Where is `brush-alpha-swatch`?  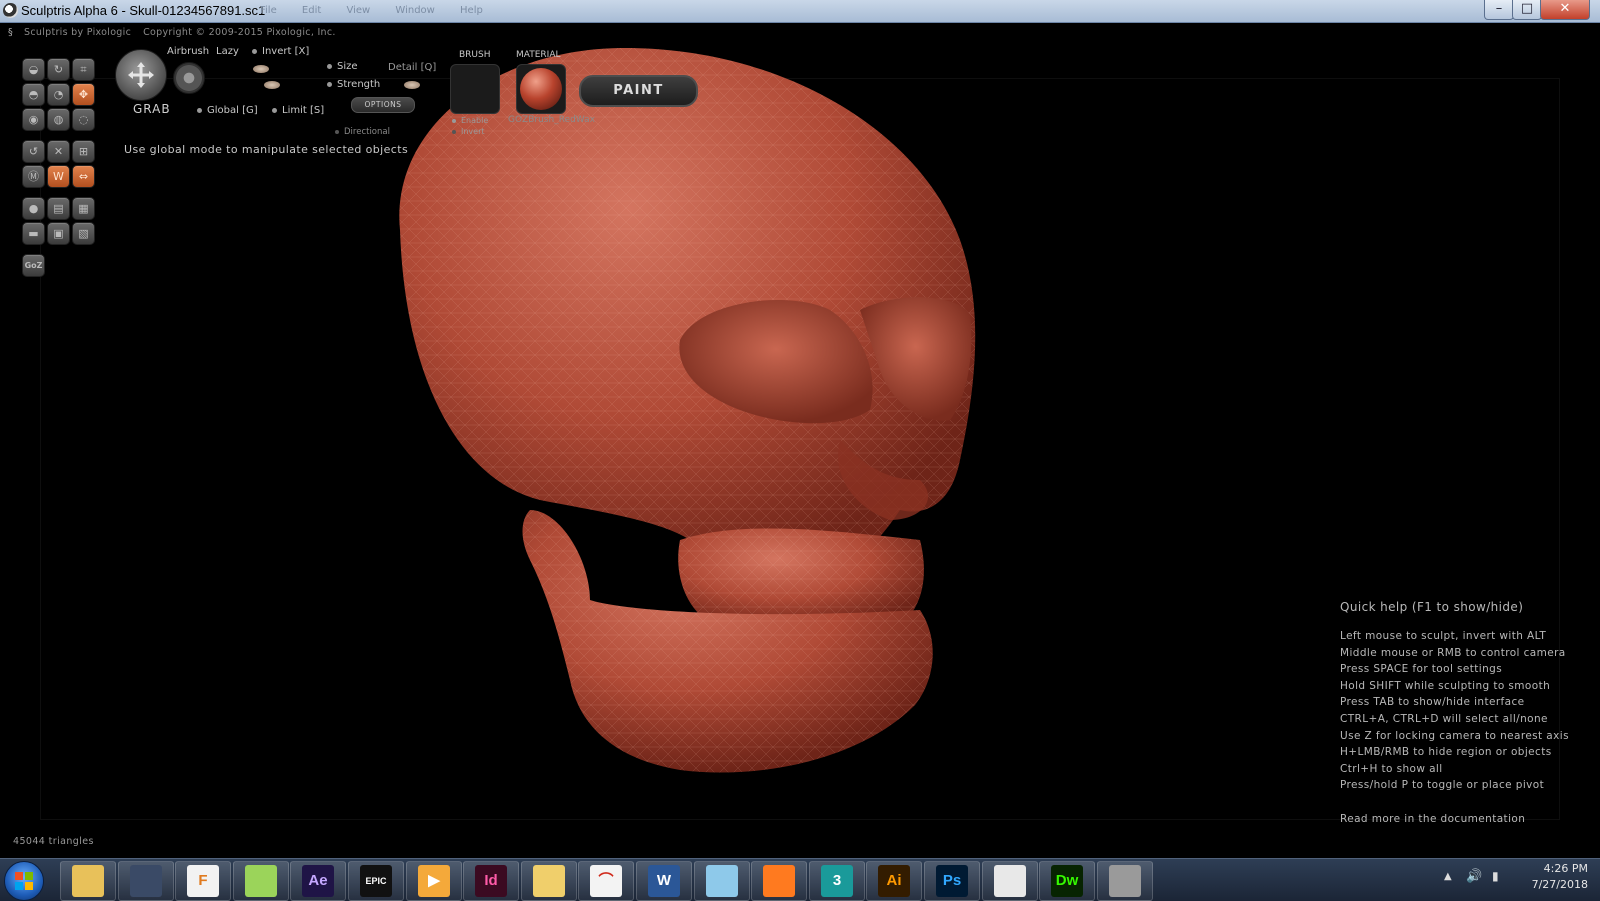
brush-alpha-swatch is located at coordinates (475, 89).